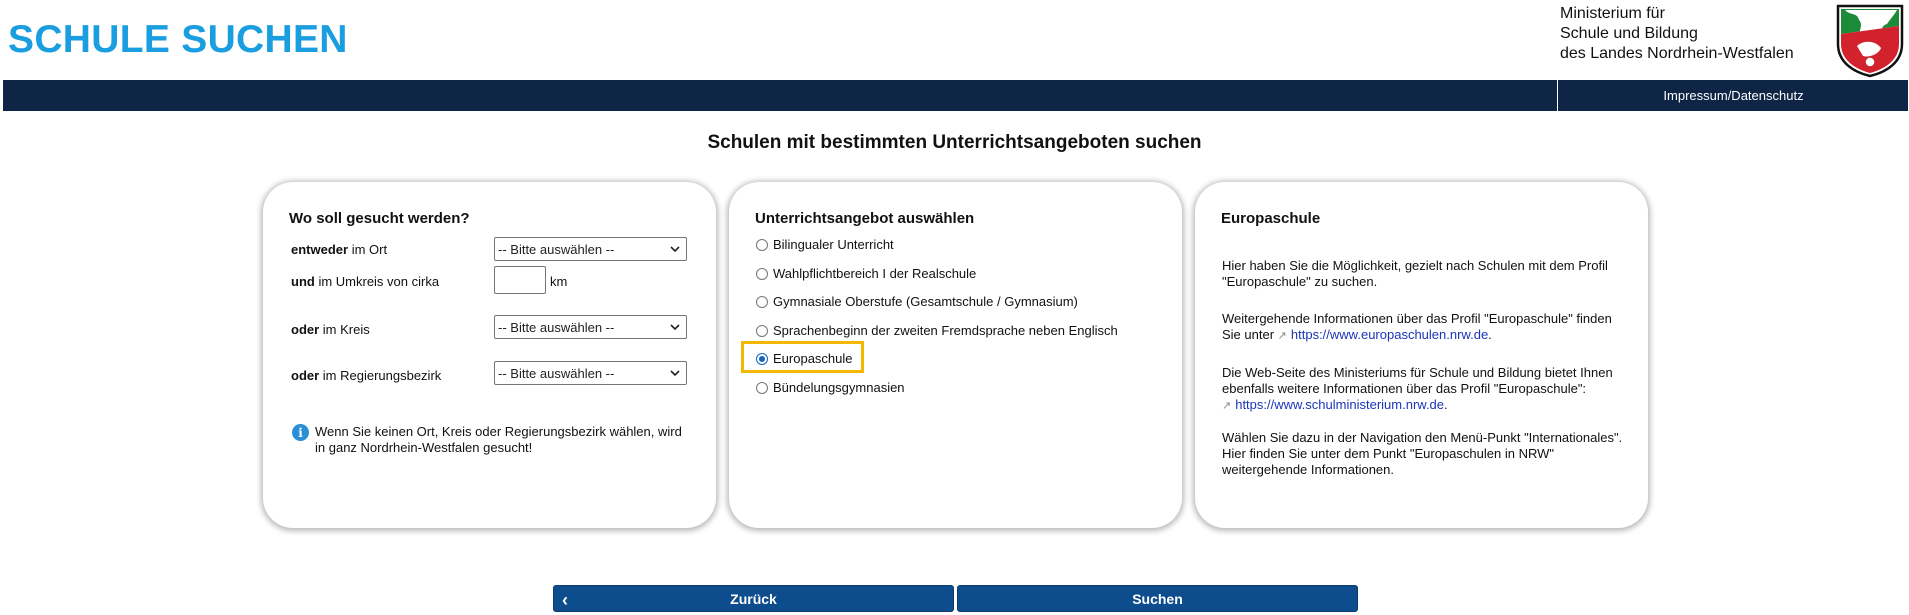  I want to click on option-buendelung: Bündelungsgymnasien, so click(830, 387).